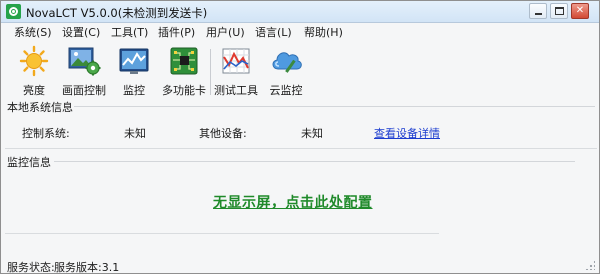 The width and height of the screenshot is (600, 274). I want to click on close-button: ✕, so click(580, 11).